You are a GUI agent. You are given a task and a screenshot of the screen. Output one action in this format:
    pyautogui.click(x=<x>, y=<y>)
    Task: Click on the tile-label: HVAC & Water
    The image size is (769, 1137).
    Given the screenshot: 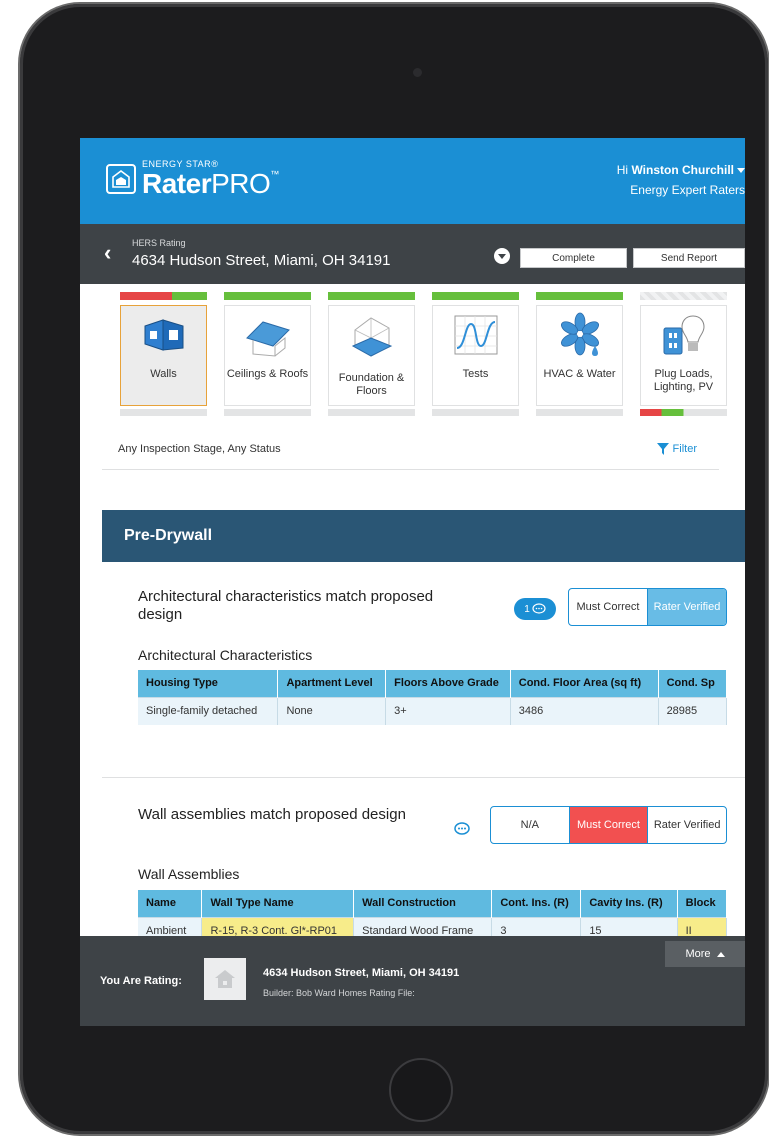 What is the action you would take?
    pyautogui.click(x=579, y=374)
    